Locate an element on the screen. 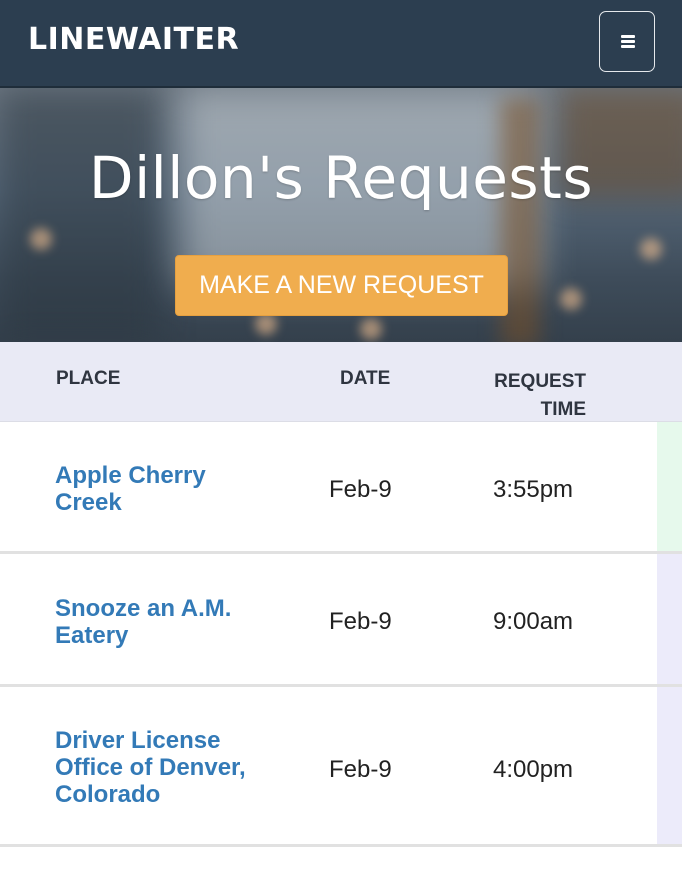 This screenshot has width=682, height=878. table-header: PLACE DATE REQUEST TIME is located at coordinates (341, 382).